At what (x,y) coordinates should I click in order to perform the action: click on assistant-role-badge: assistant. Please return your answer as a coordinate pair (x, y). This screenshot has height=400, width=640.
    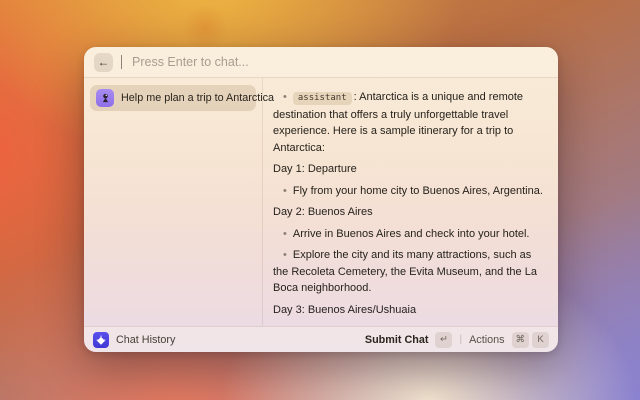
    Looking at the image, I should click on (322, 98).